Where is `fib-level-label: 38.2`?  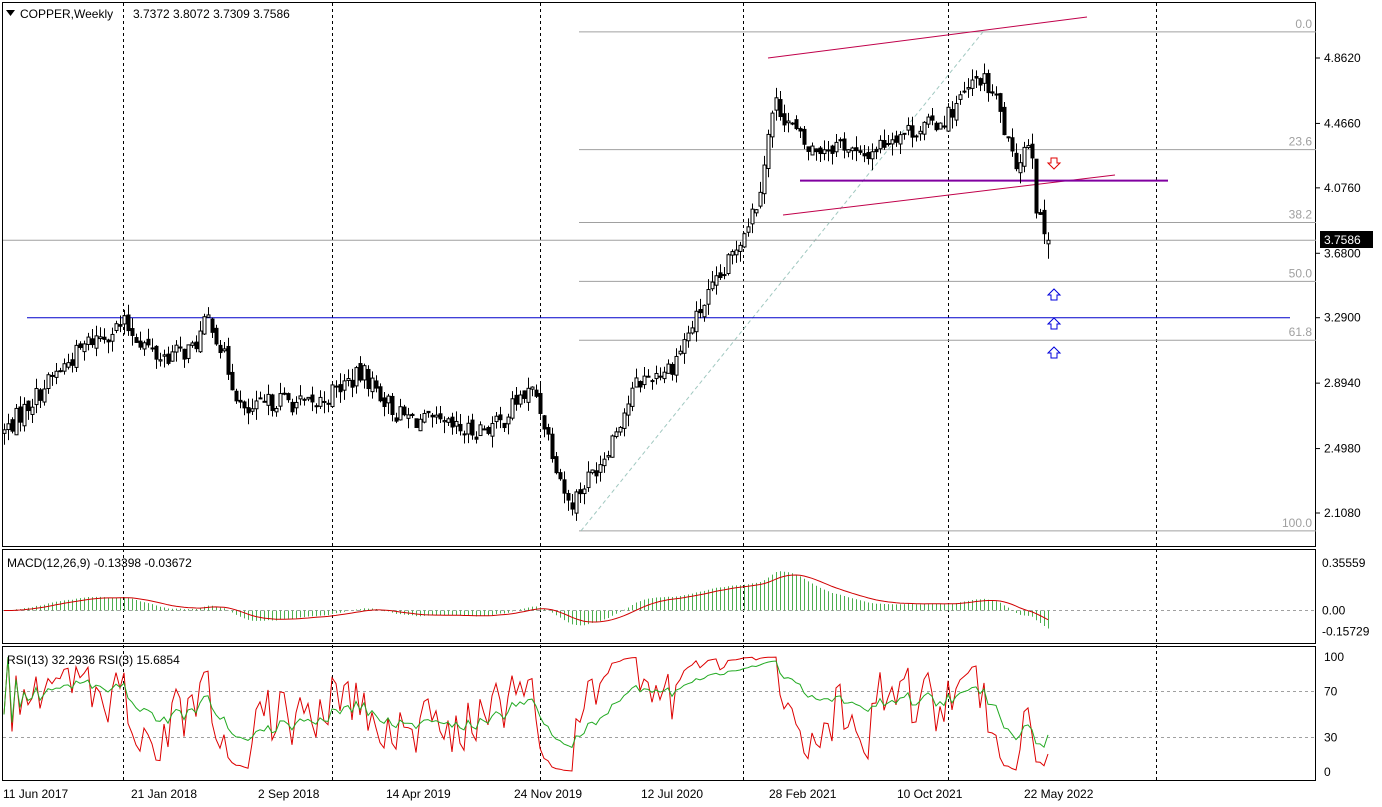 fib-level-label: 38.2 is located at coordinates (1301, 214).